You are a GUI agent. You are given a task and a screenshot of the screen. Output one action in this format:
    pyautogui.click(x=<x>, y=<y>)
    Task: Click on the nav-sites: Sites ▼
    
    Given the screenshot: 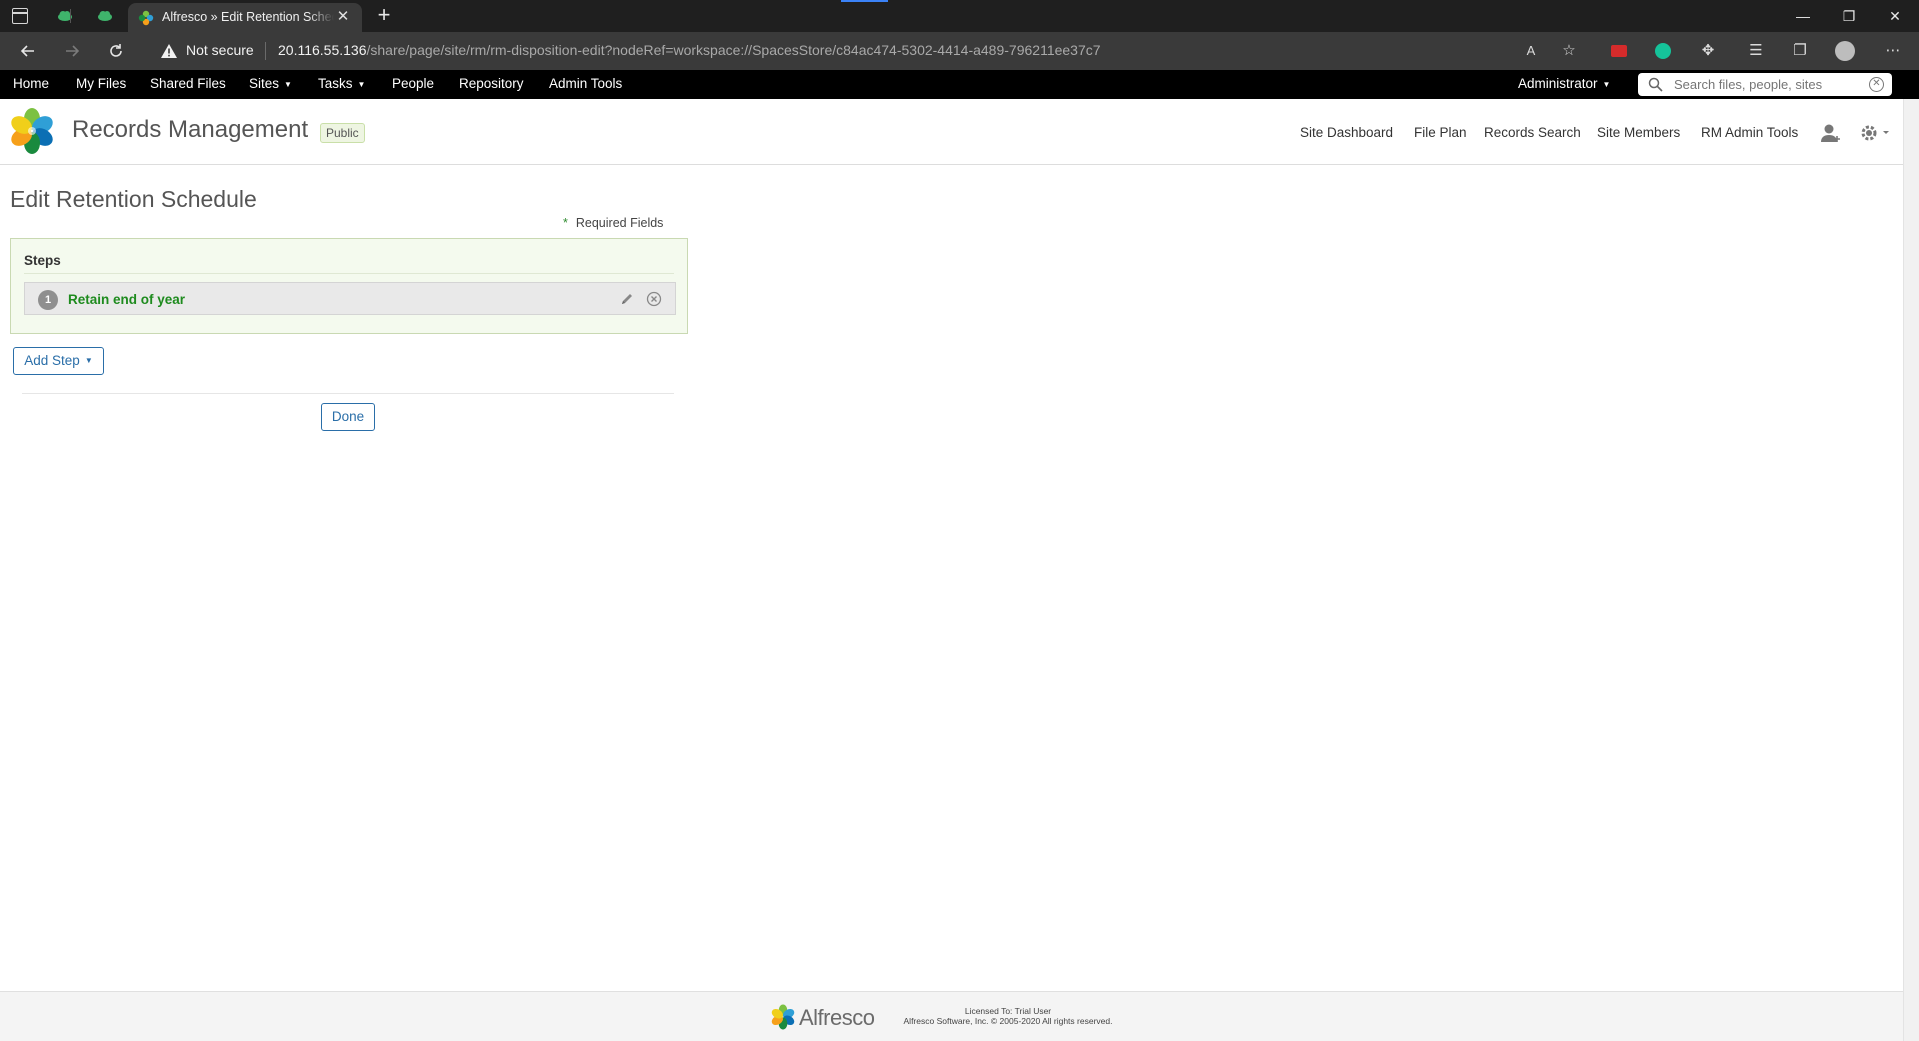 What is the action you would take?
    pyautogui.click(x=270, y=83)
    